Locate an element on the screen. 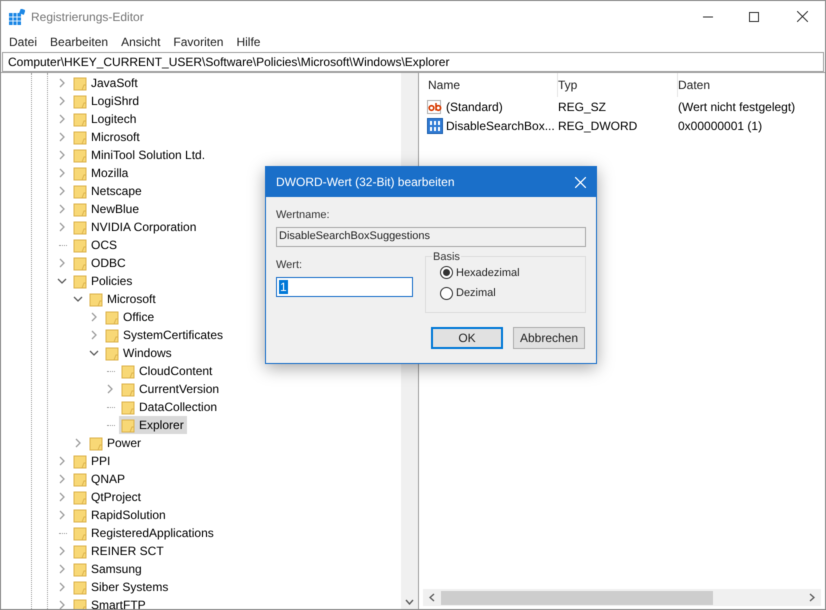 The height and width of the screenshot is (610, 826). table-cell: REG_DWORD is located at coordinates (598, 125).